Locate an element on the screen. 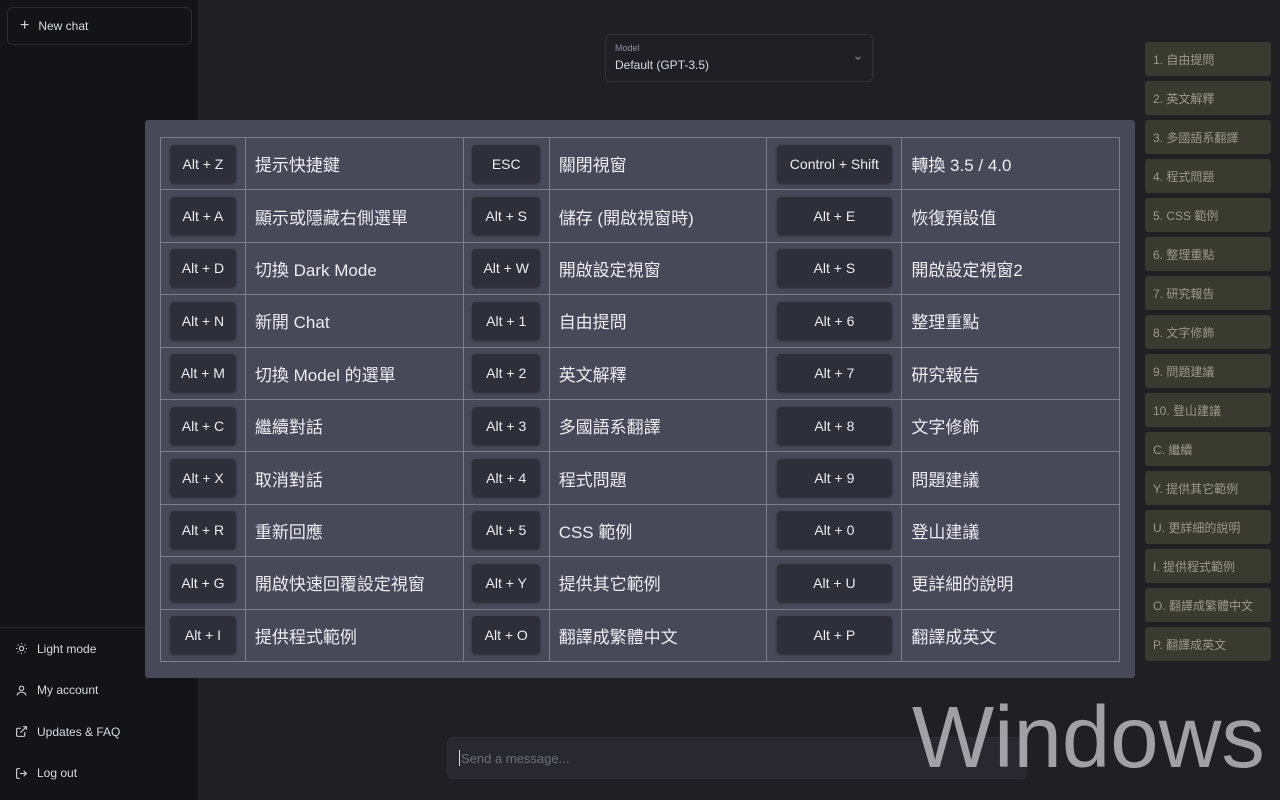 This screenshot has height=800, width=1280. shortcut-description: 開啟快速回覆設定視窗 is located at coordinates (354, 583).